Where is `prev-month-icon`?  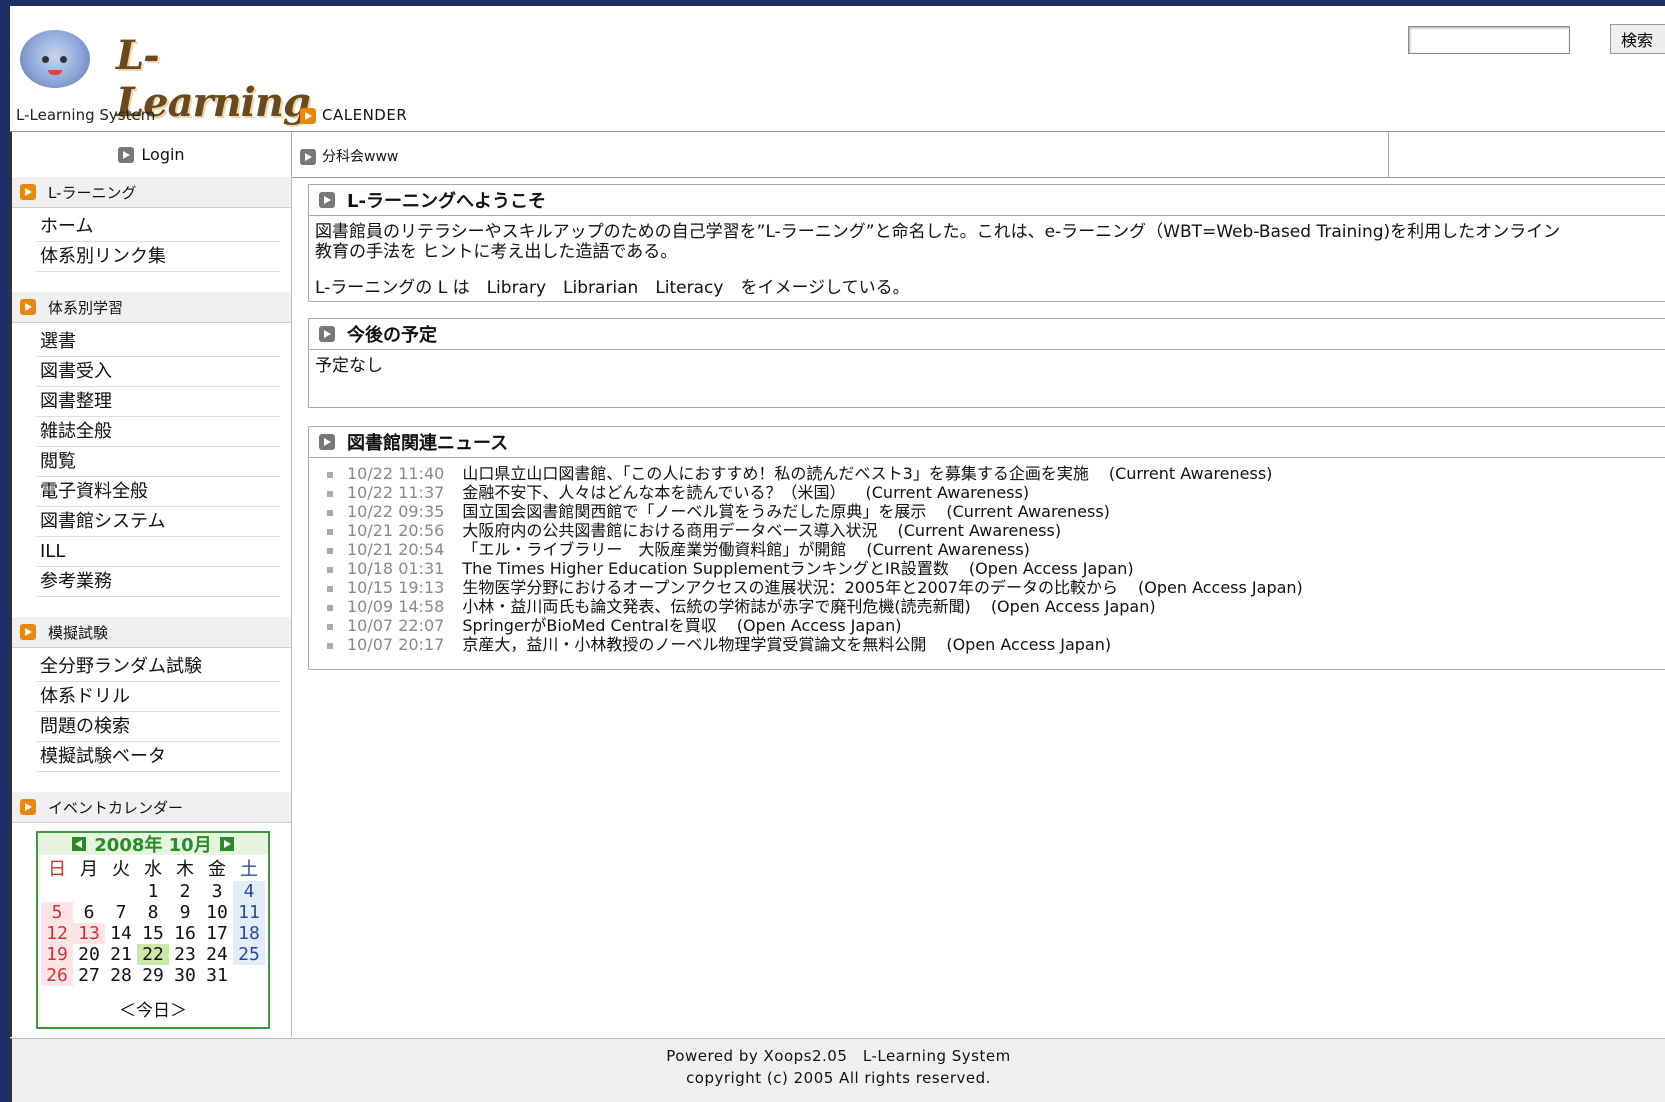 prev-month-icon is located at coordinates (79, 844).